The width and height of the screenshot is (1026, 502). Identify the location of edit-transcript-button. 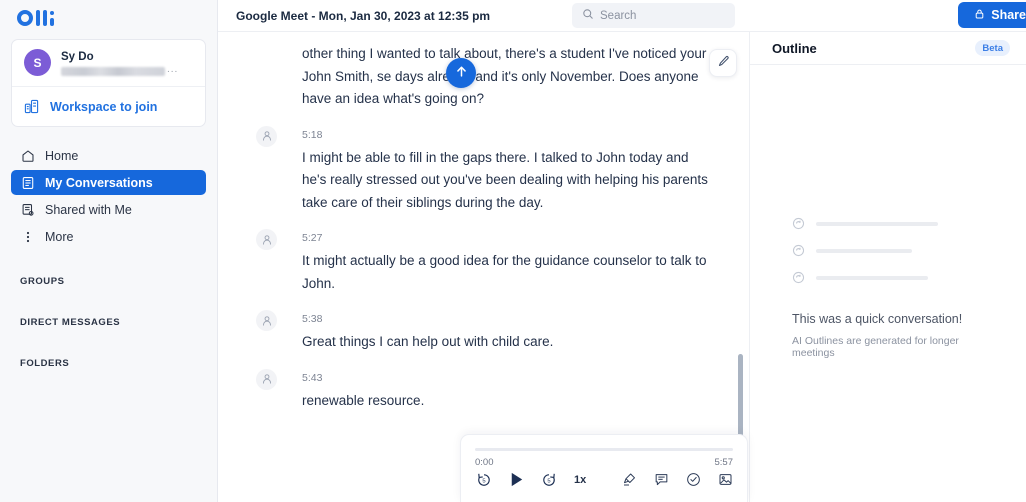
(723, 63).